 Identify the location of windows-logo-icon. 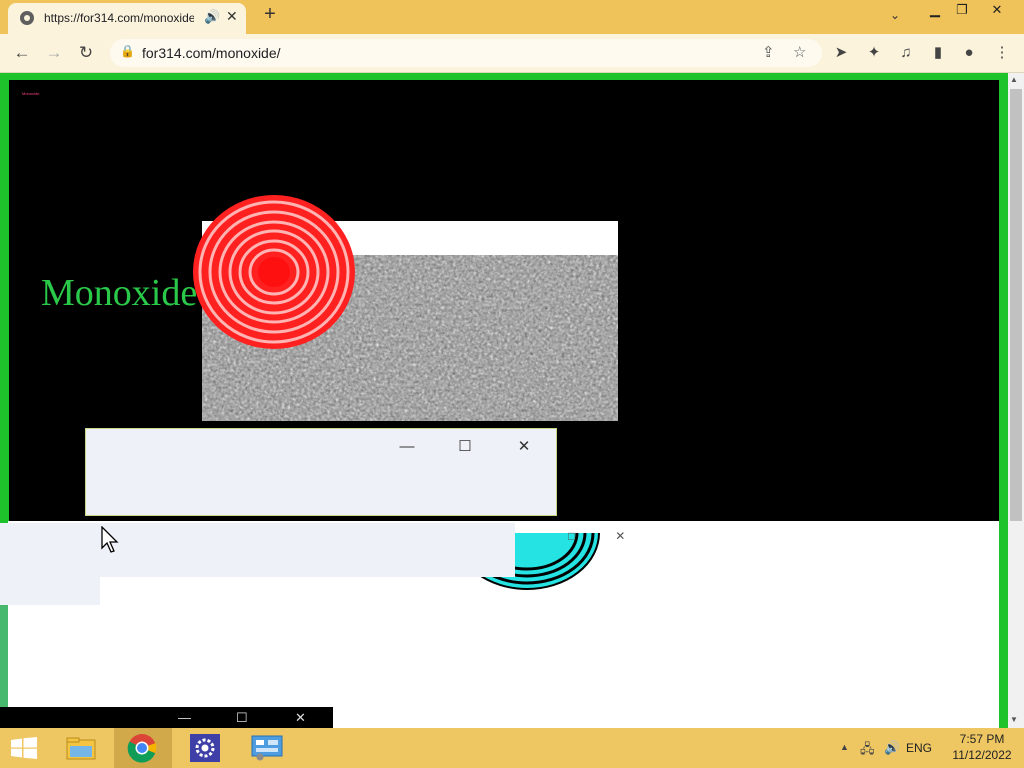
(24, 748).